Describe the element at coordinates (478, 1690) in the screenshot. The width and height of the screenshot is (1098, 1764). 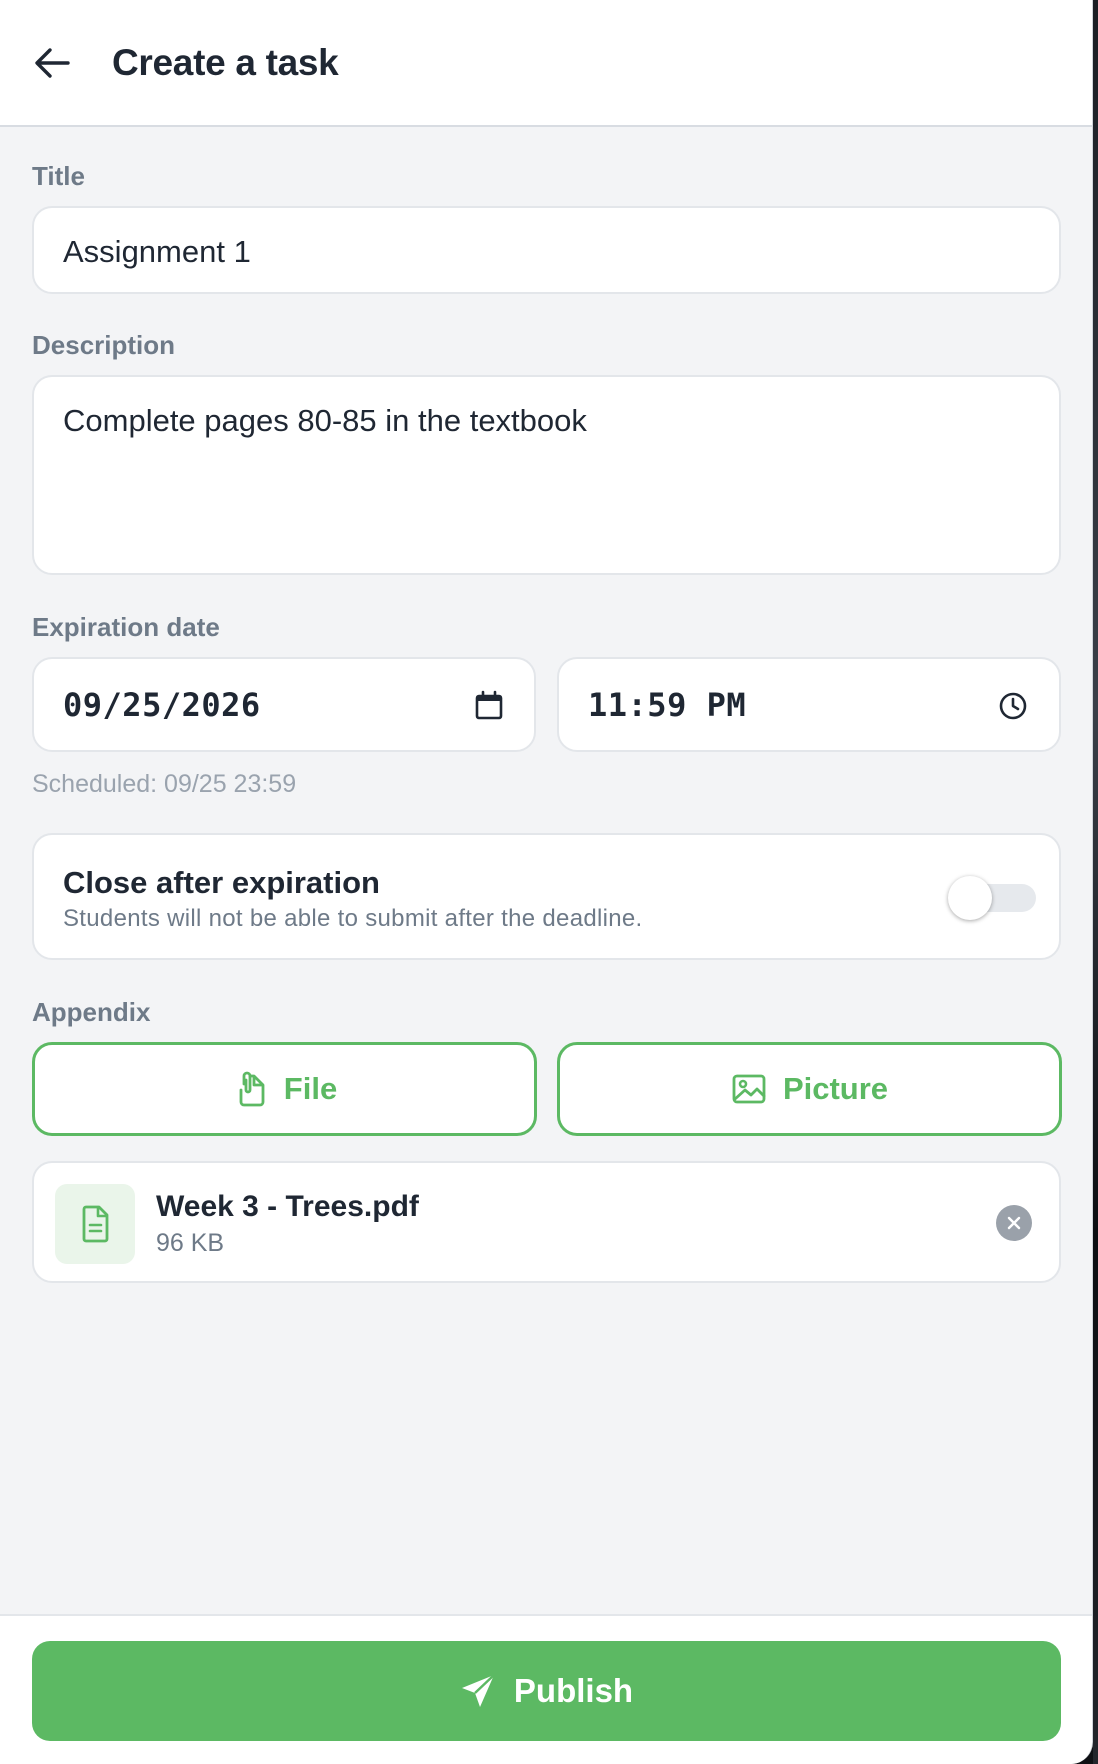
I see `send-icon` at that location.